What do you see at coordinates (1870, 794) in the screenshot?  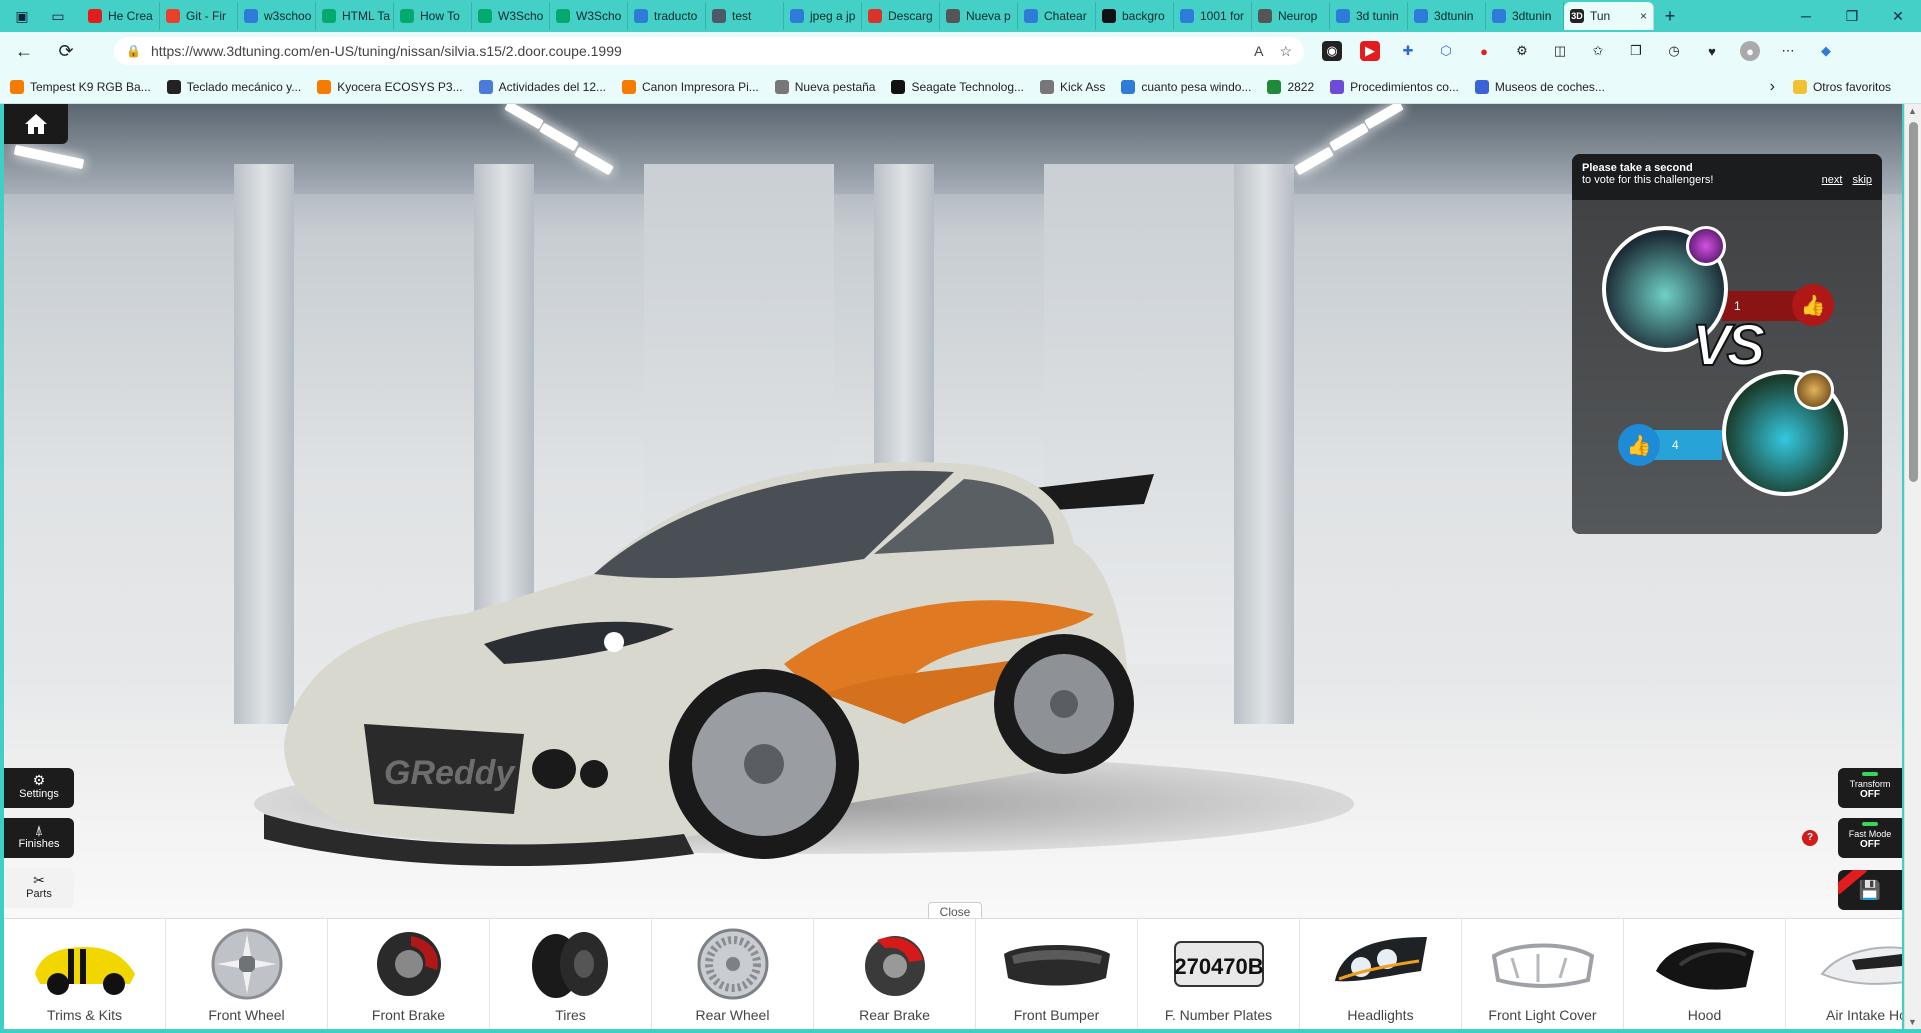 I see `transform-state: OFF` at bounding box center [1870, 794].